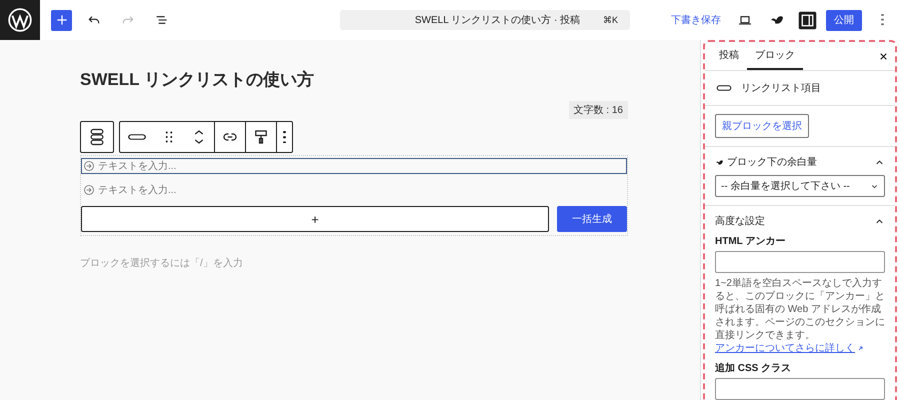 This screenshot has width=900, height=400. What do you see at coordinates (790, 348) in the screenshot?
I see `learn-more-link: アンカーについてさらに詳しく` at bounding box center [790, 348].